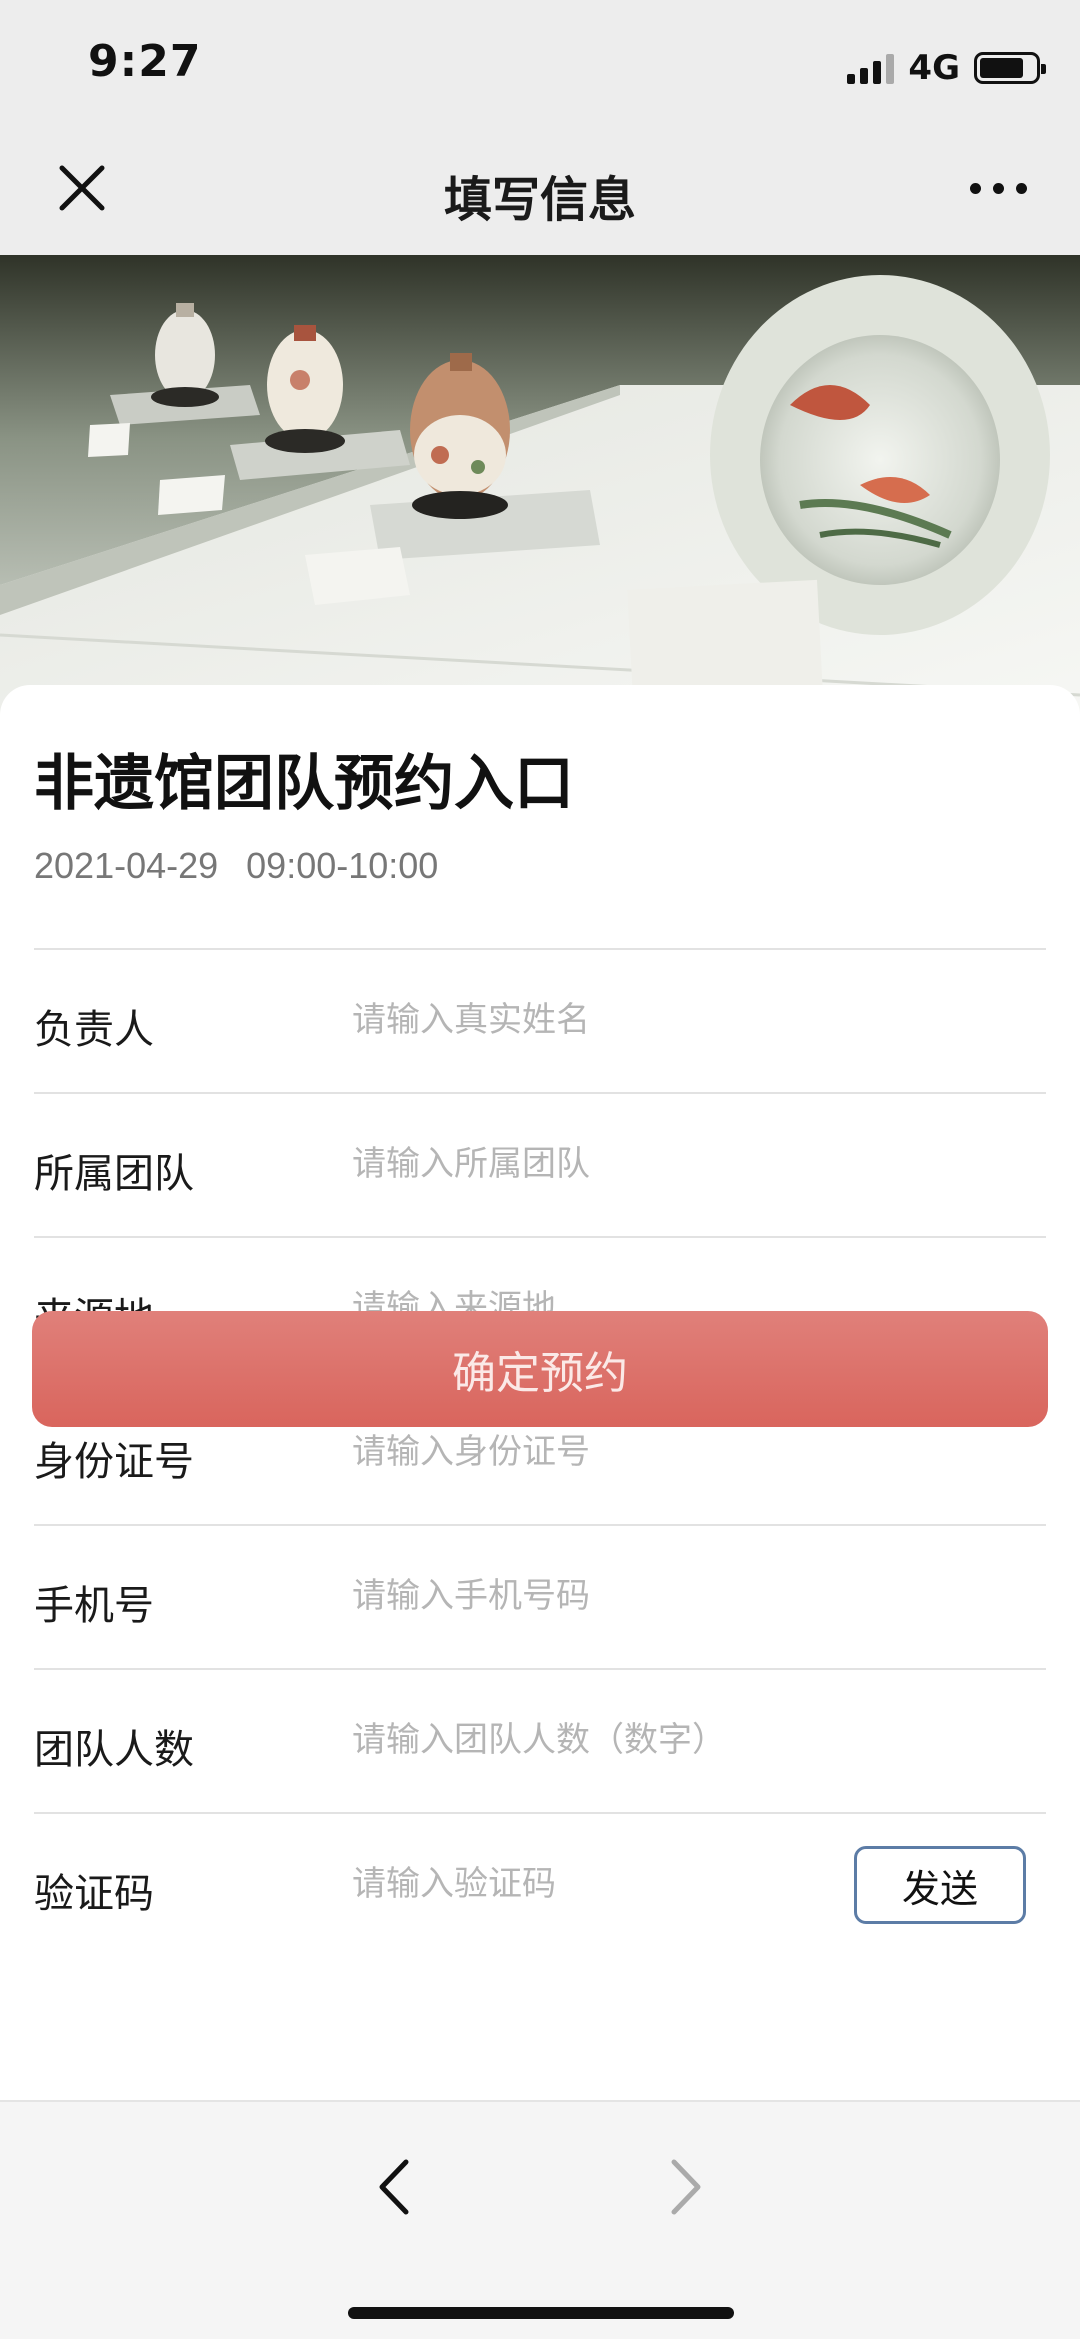 The width and height of the screenshot is (1080, 2339). Describe the element at coordinates (532, 1884) in the screenshot. I see `verification-code-input` at that location.